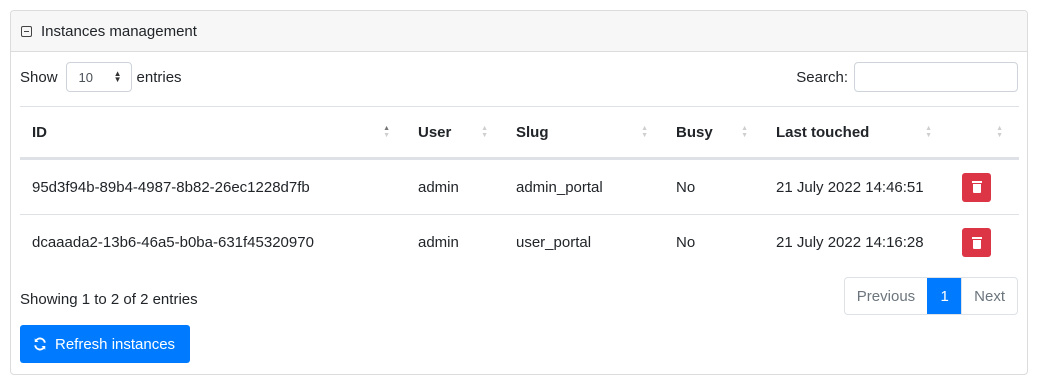  I want to click on refresh-instances-button: Refresh instances, so click(105, 344).